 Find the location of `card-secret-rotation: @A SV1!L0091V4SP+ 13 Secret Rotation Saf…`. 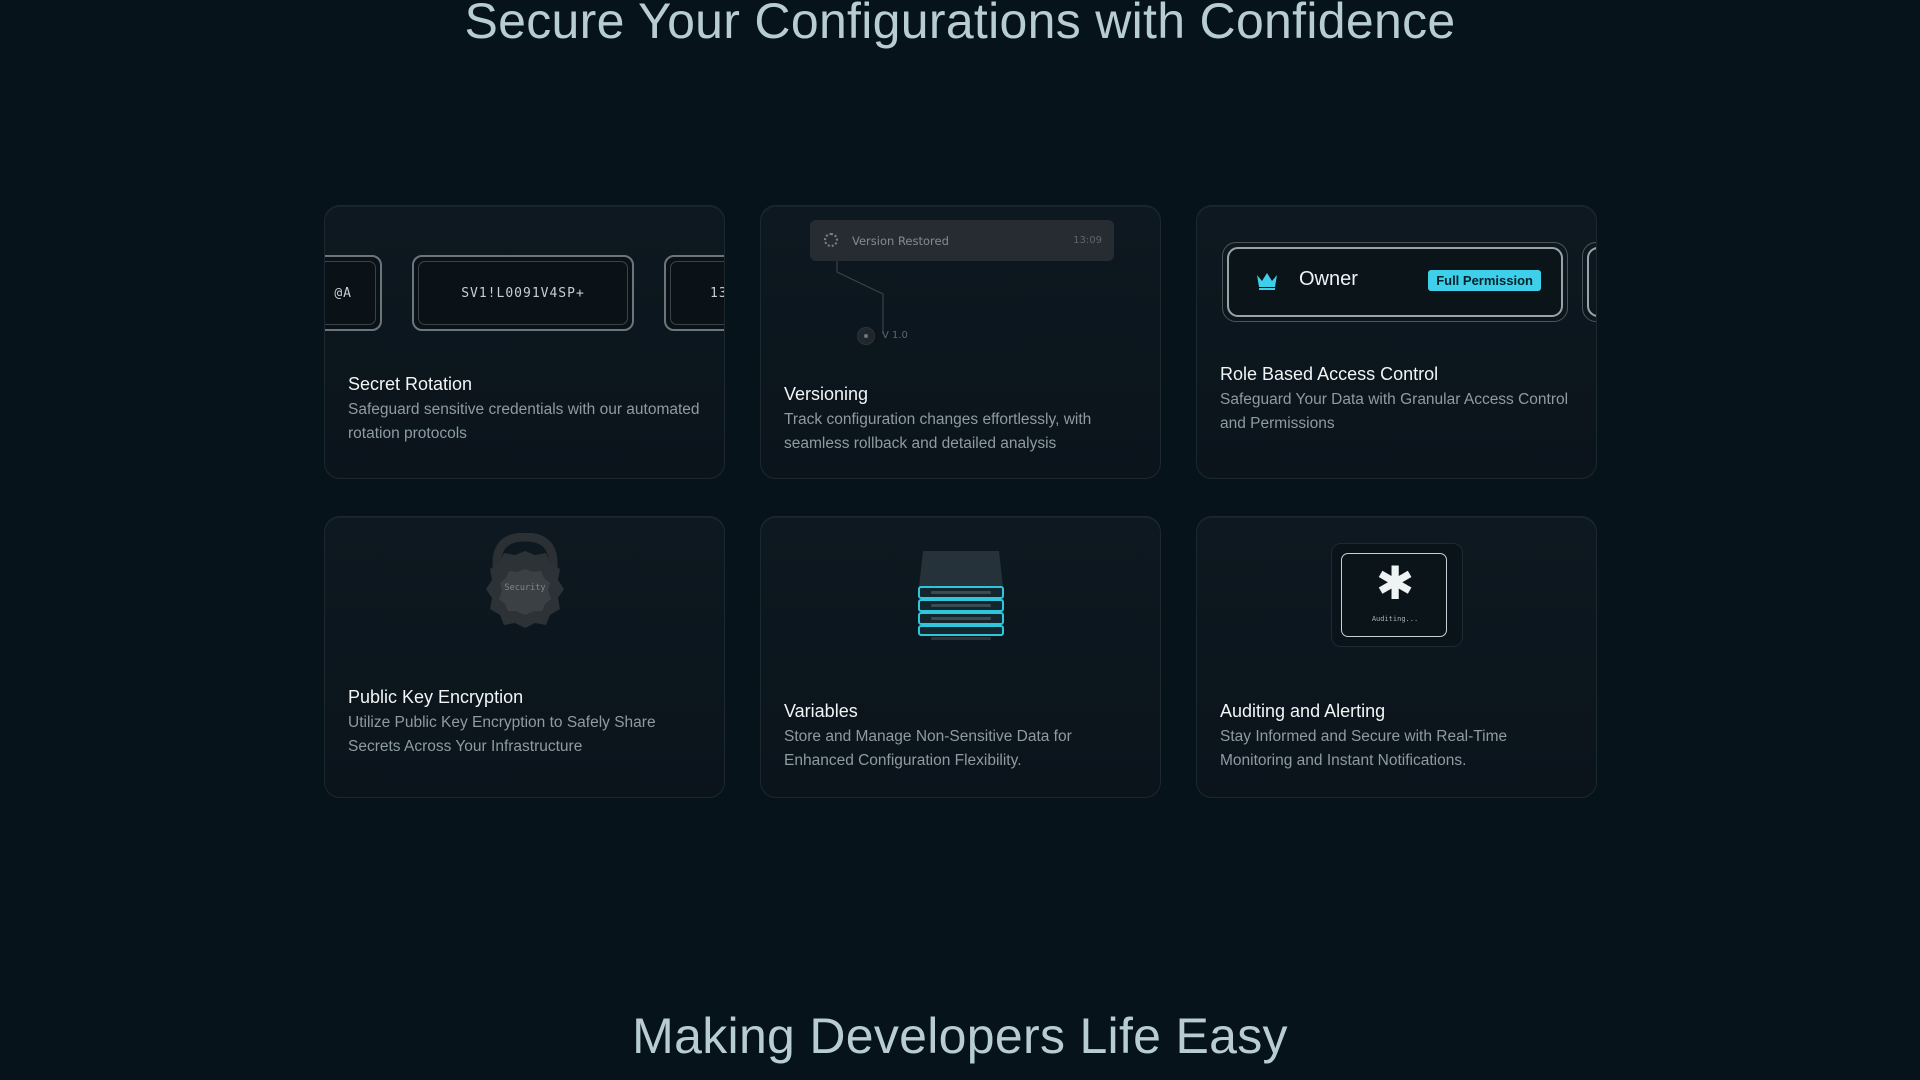

card-secret-rotation: @A SV1!L0091V4SP+ 13 Secret Rotation Saf… is located at coordinates (524, 342).